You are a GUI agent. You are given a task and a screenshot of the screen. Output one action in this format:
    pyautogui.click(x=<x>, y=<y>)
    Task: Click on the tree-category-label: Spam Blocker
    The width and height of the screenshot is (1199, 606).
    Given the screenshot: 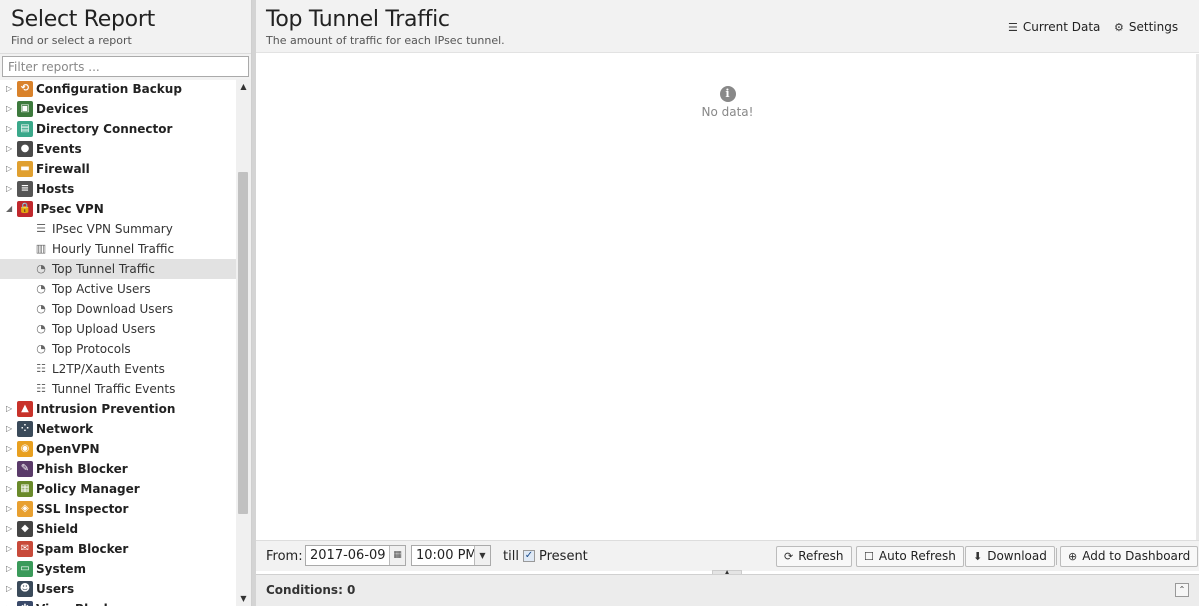 What is the action you would take?
    pyautogui.click(x=82, y=549)
    